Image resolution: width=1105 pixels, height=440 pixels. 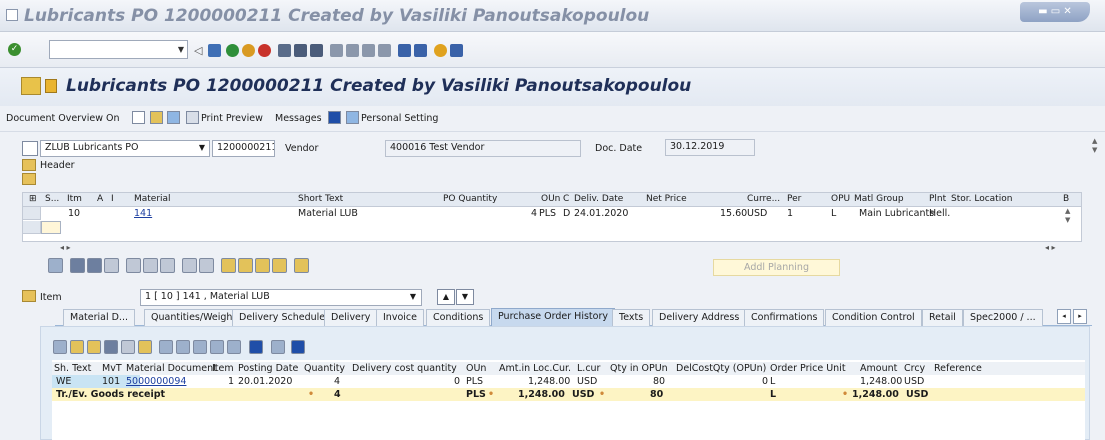 I want to click on tab-condition-control: Condition Control, so click(x=873, y=317).